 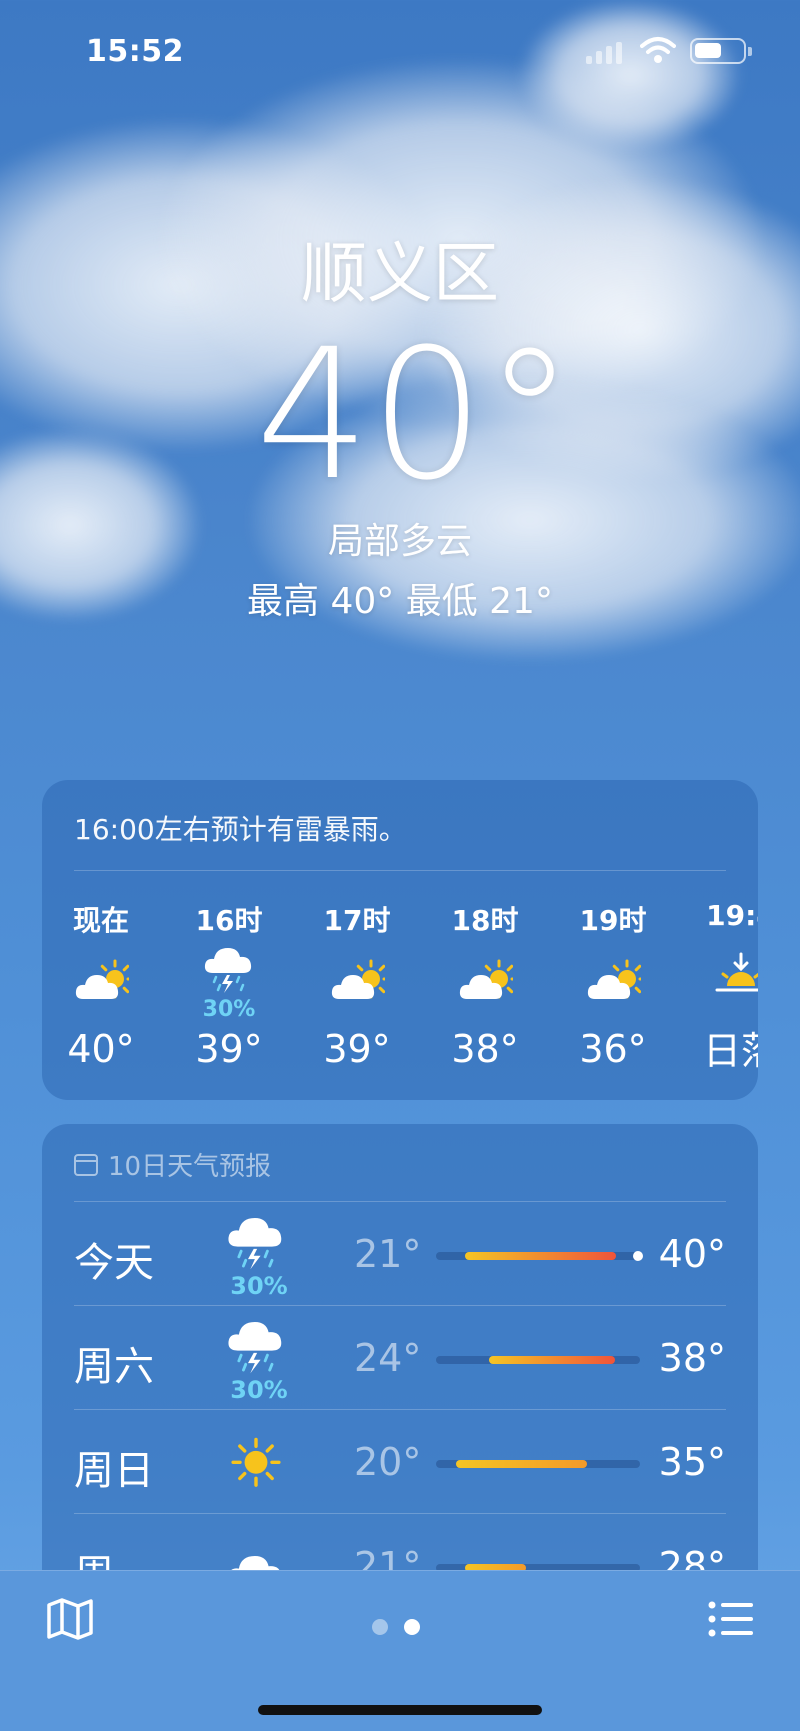 What do you see at coordinates (412, 1627) in the screenshot?
I see `page-dot-current` at bounding box center [412, 1627].